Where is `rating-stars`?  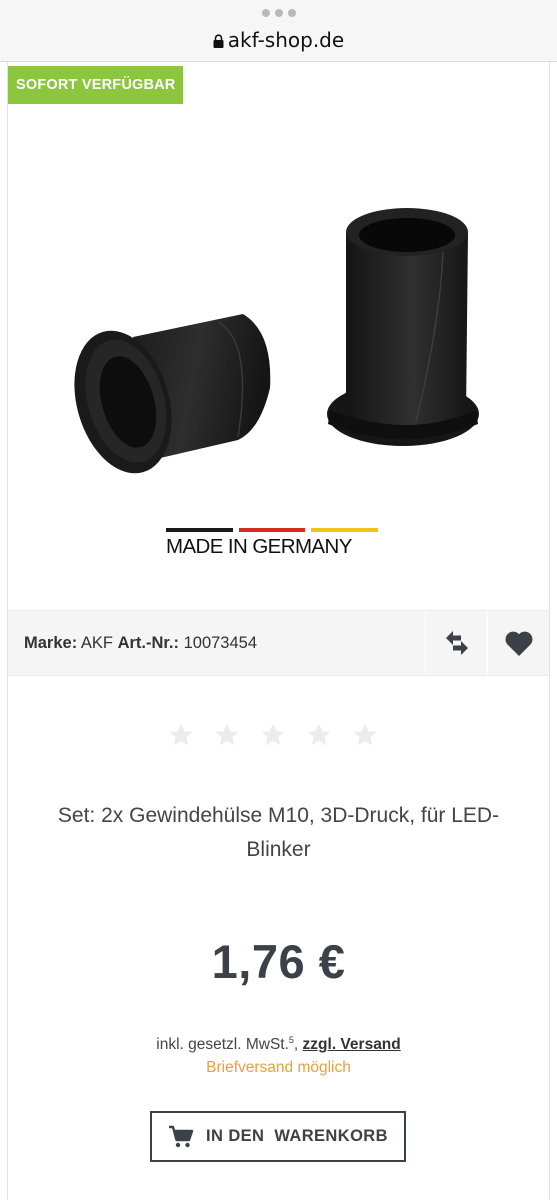 rating-stars is located at coordinates (273, 735).